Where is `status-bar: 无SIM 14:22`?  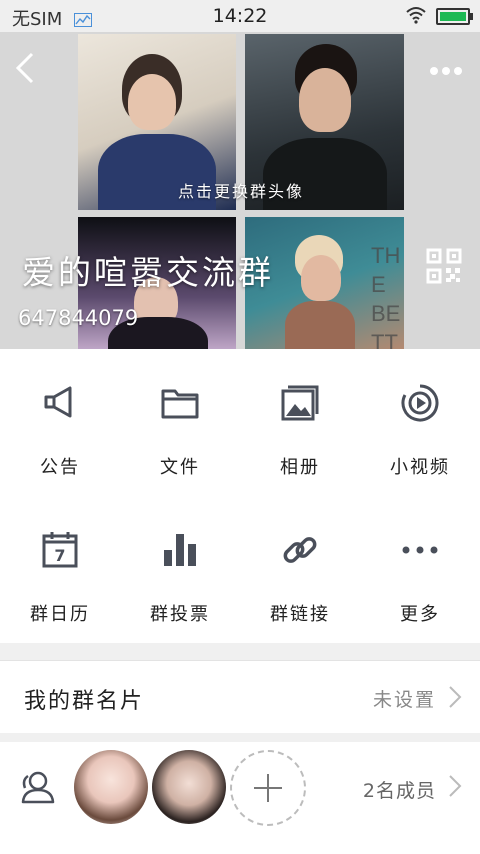
status-bar: 无SIM 14:22 is located at coordinates (240, 16).